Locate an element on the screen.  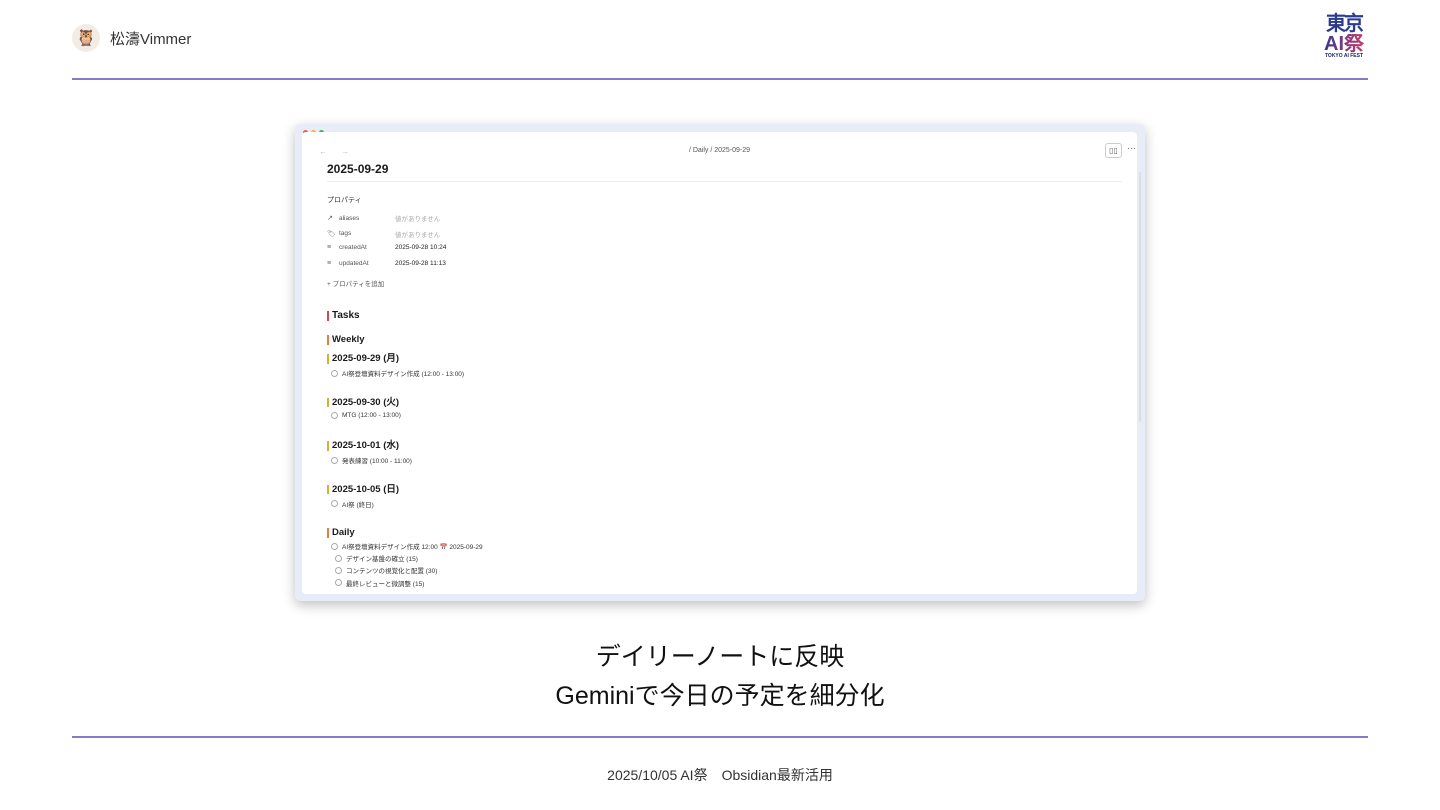
heading-day: 2025-10-01 (水) is located at coordinates (363, 446).